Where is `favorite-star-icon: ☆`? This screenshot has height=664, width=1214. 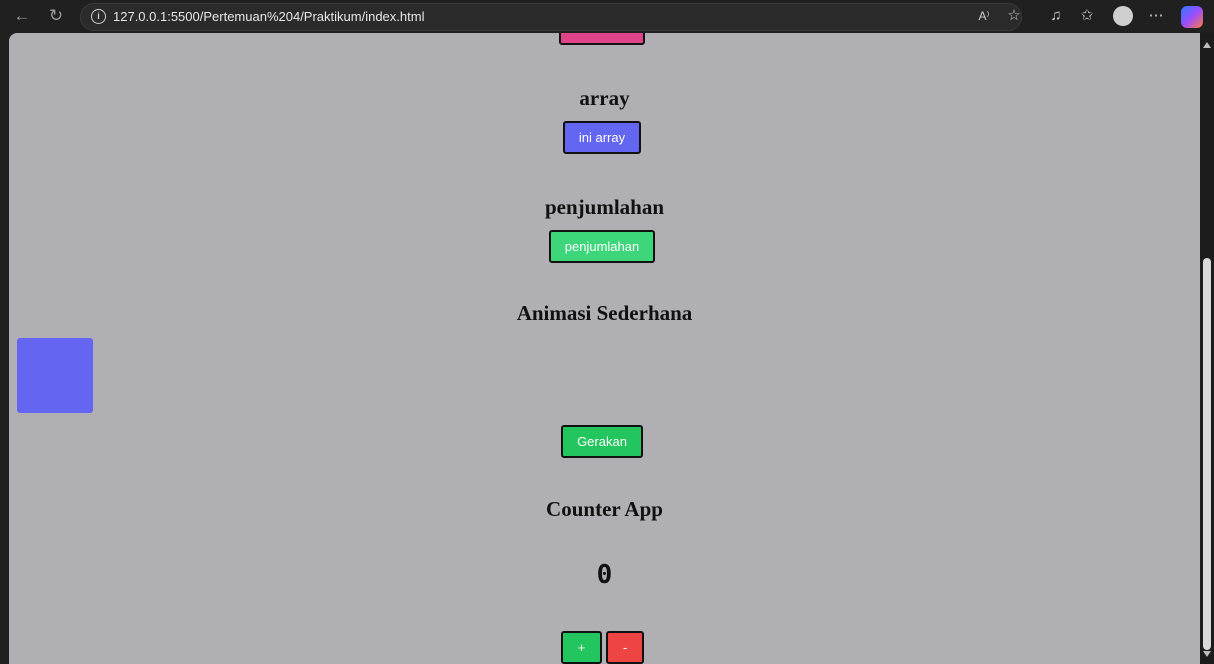 favorite-star-icon: ☆ is located at coordinates (1014, 16).